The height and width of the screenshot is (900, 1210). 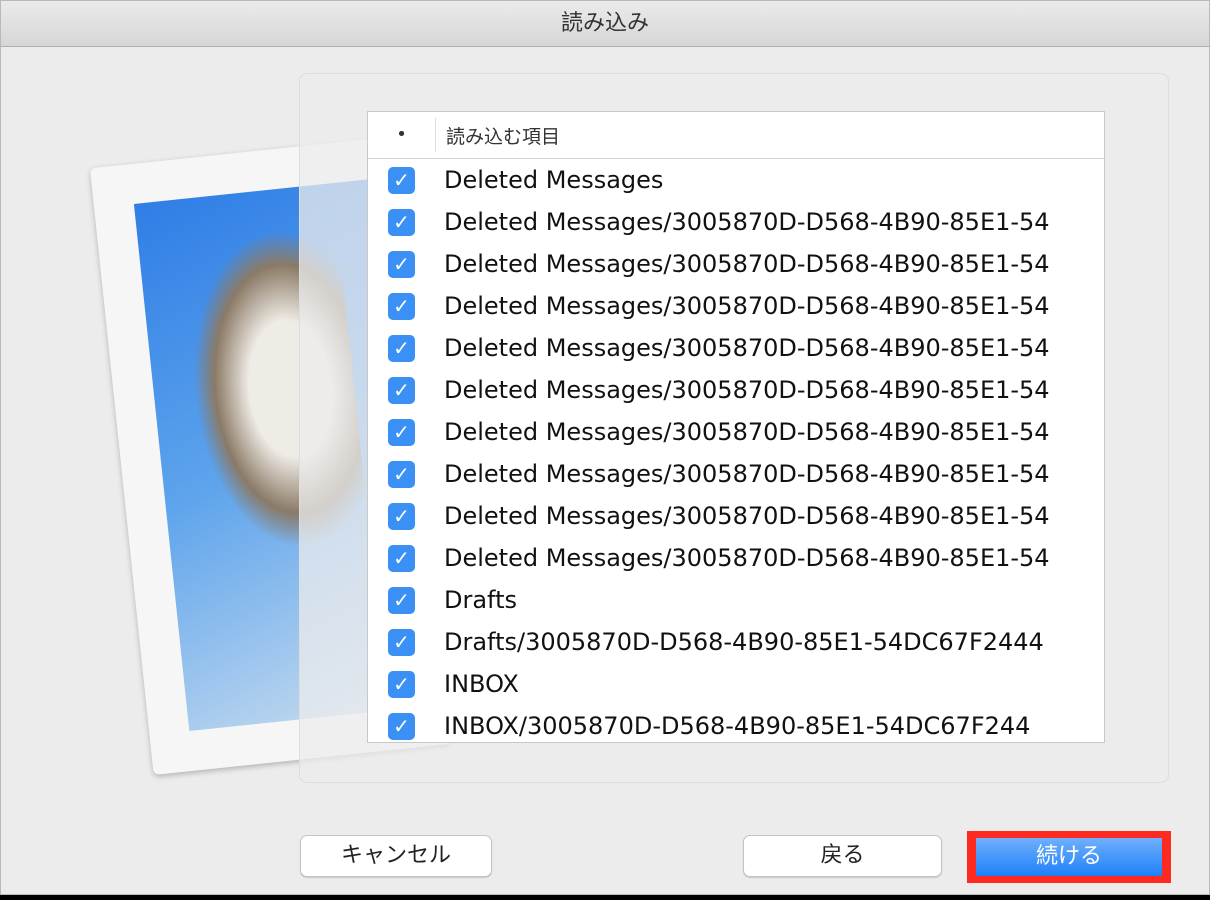 I want to click on mailbox-label: Deleted Messages, so click(x=554, y=180).